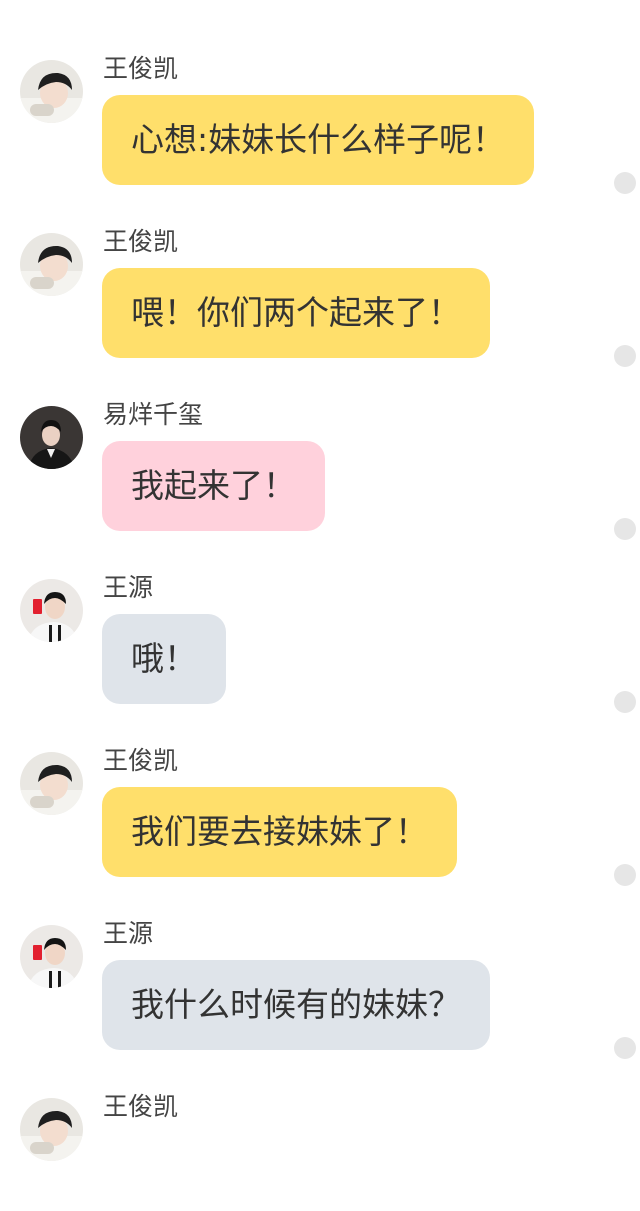  What do you see at coordinates (296, 313) in the screenshot?
I see `message-bubble: 喂！你们两个起来了！` at bounding box center [296, 313].